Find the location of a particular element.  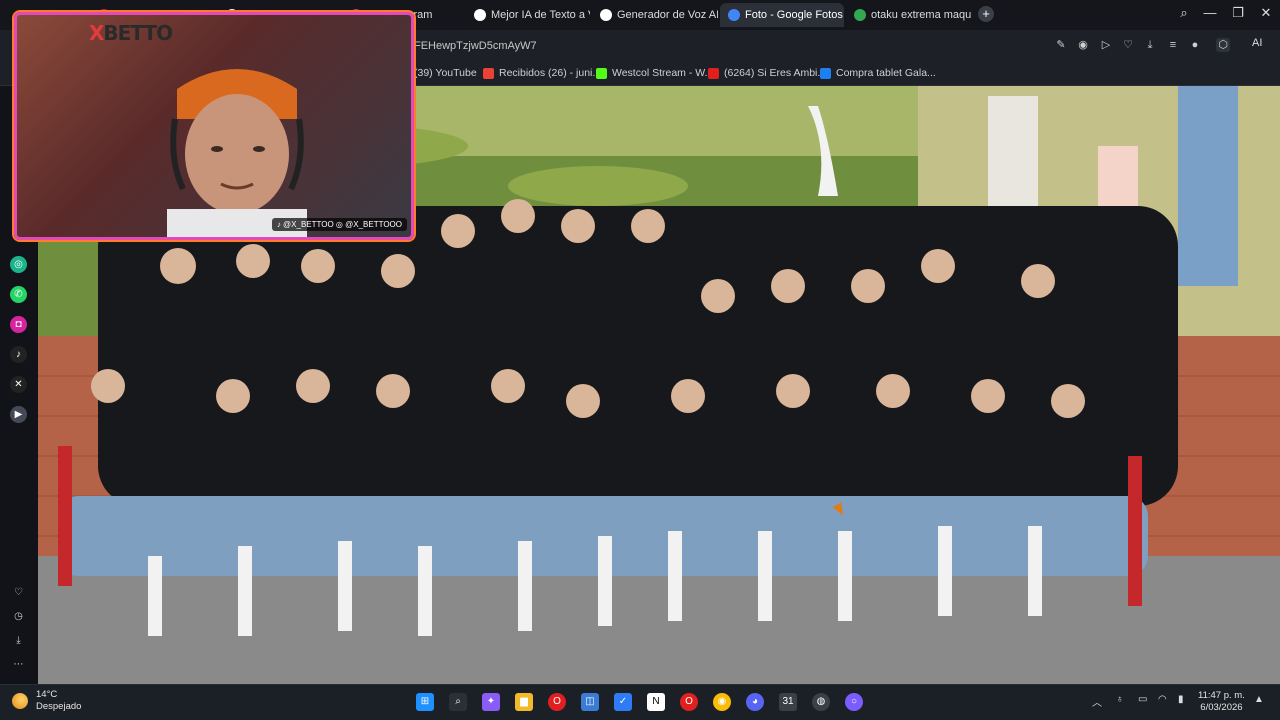

play-icon: ▷ is located at coordinates (1106, 45).